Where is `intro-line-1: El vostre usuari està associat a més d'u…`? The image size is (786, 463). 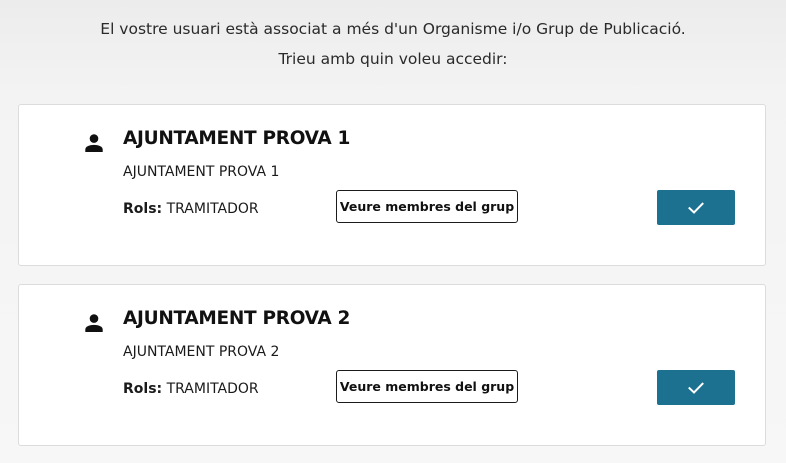
intro-line-1: El vostre usuari està associat a més d'u… is located at coordinates (393, 29).